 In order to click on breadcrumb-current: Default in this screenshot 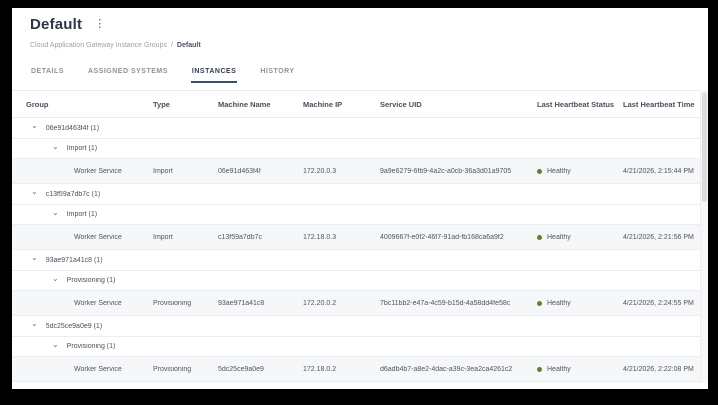, I will do `click(188, 45)`.